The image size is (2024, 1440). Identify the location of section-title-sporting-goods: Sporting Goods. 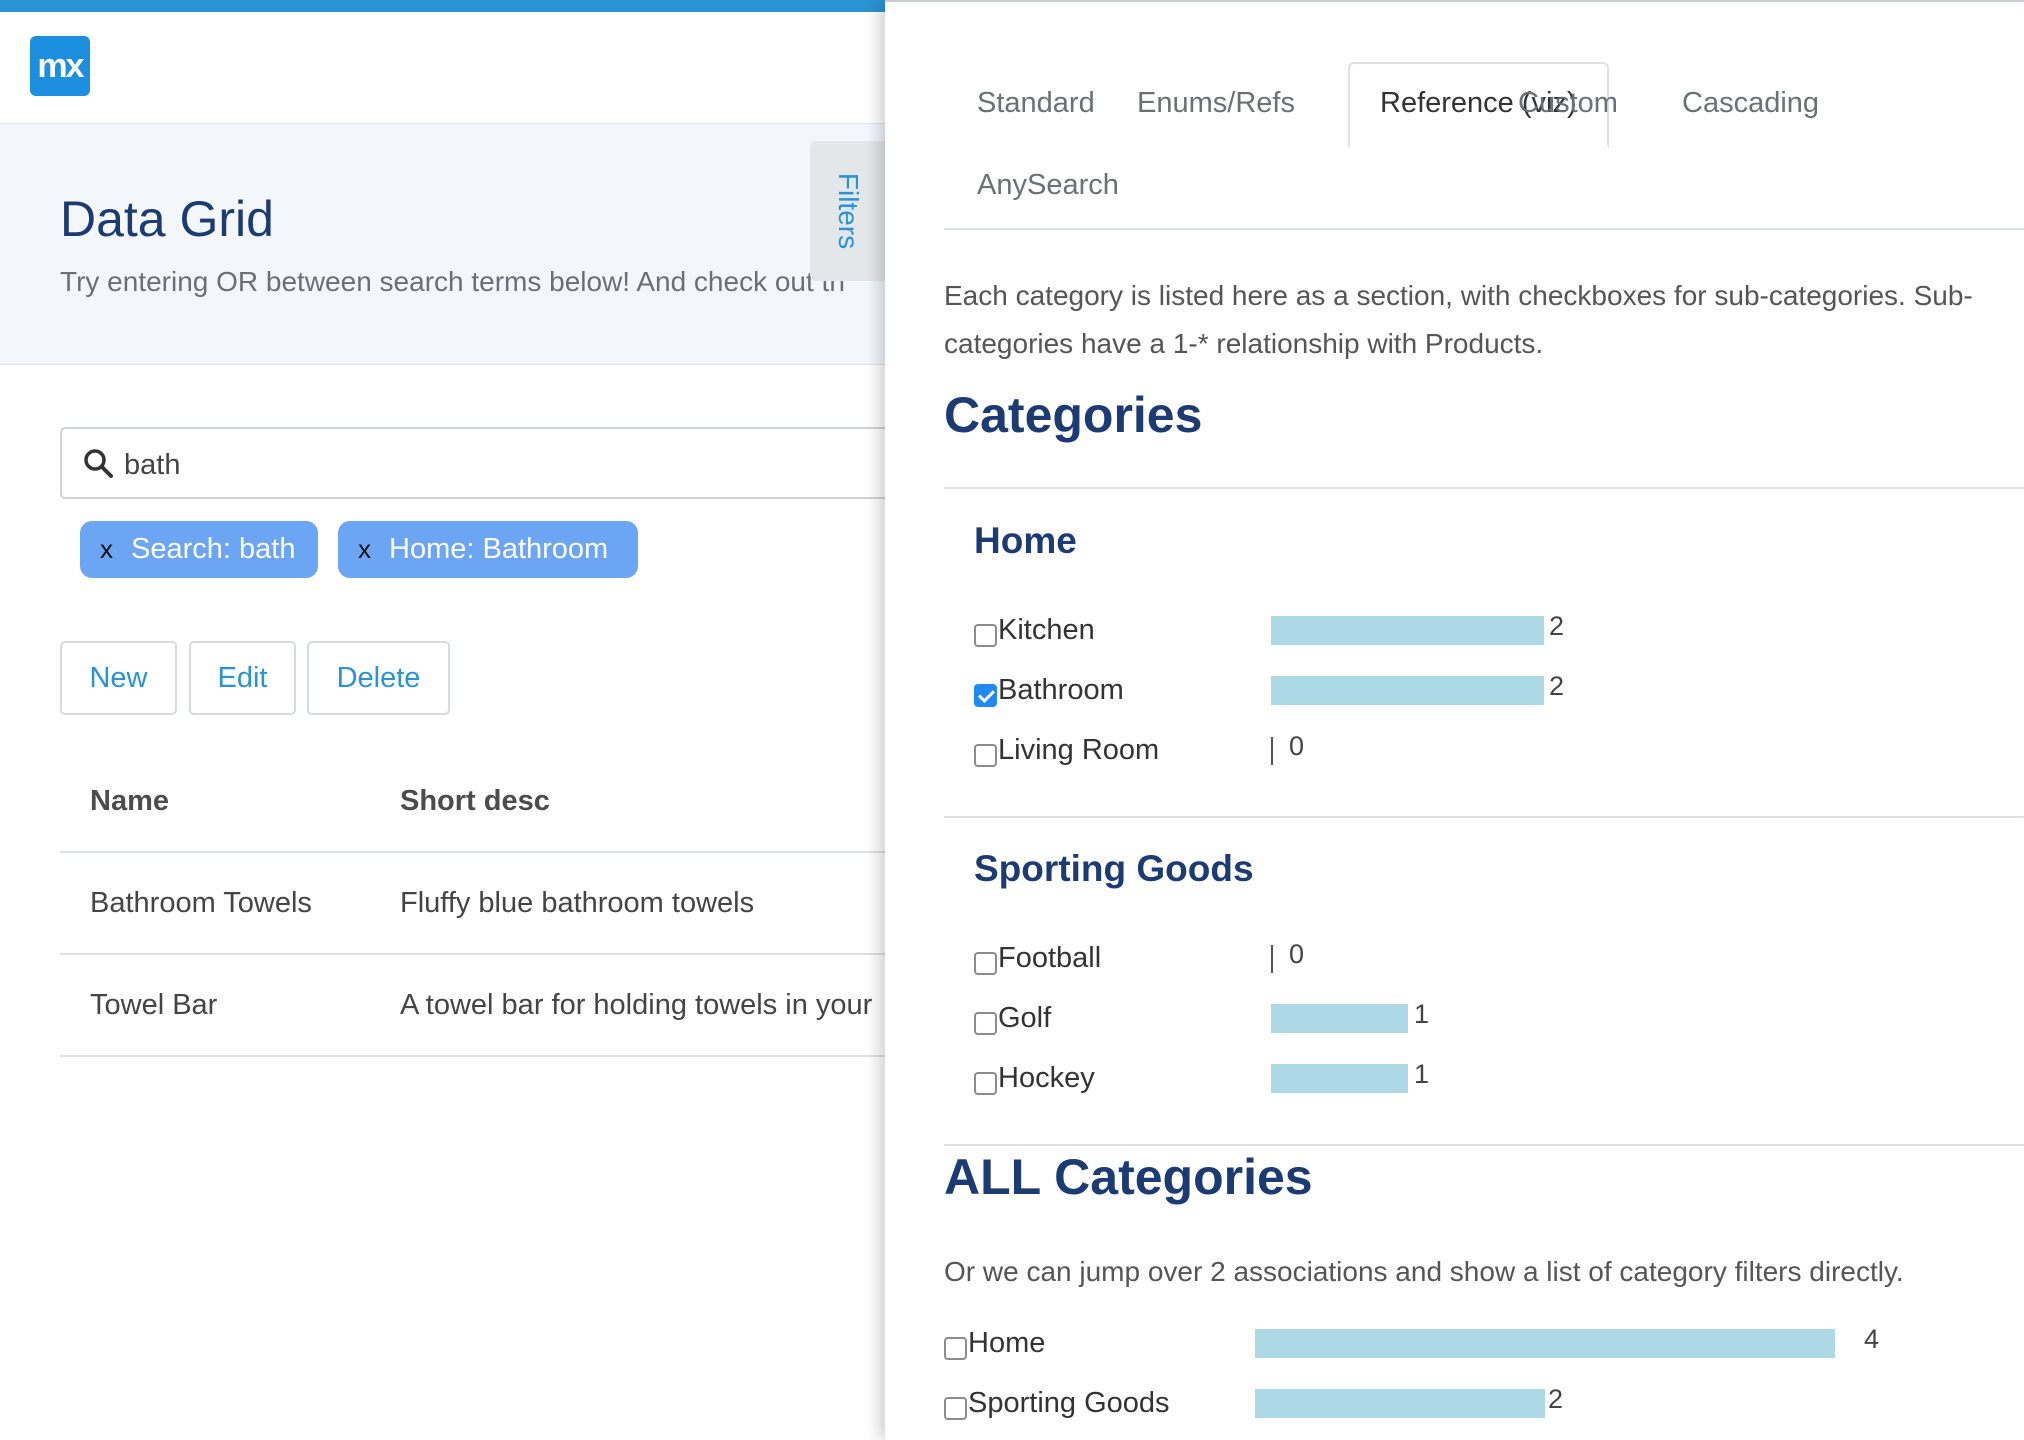
(1114, 868).